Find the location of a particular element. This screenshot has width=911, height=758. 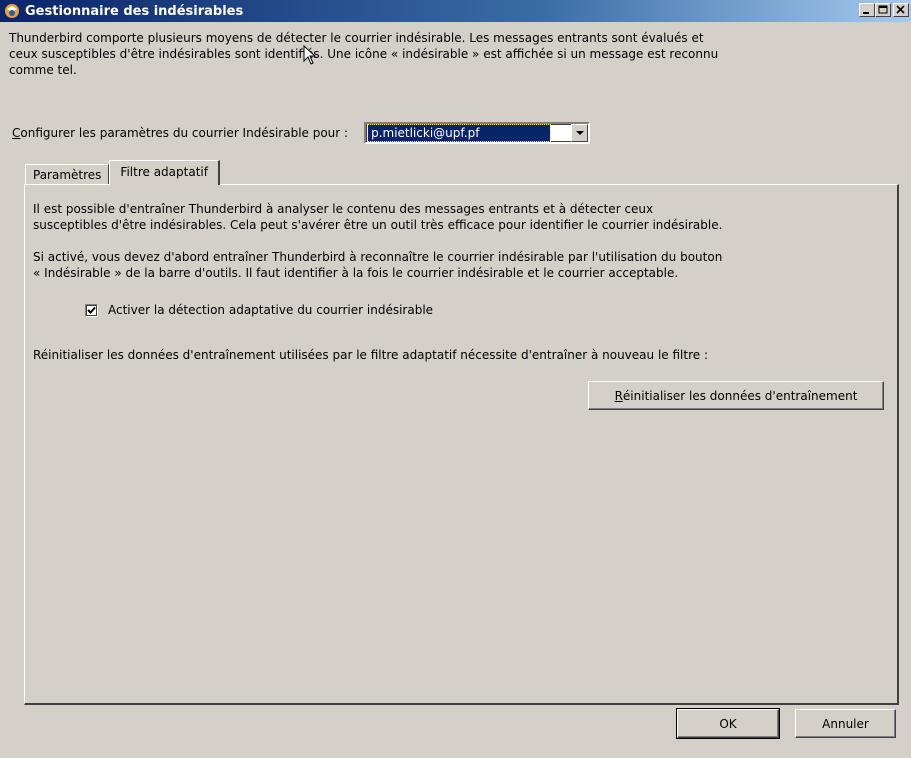

maximize-icon is located at coordinates (883, 9).